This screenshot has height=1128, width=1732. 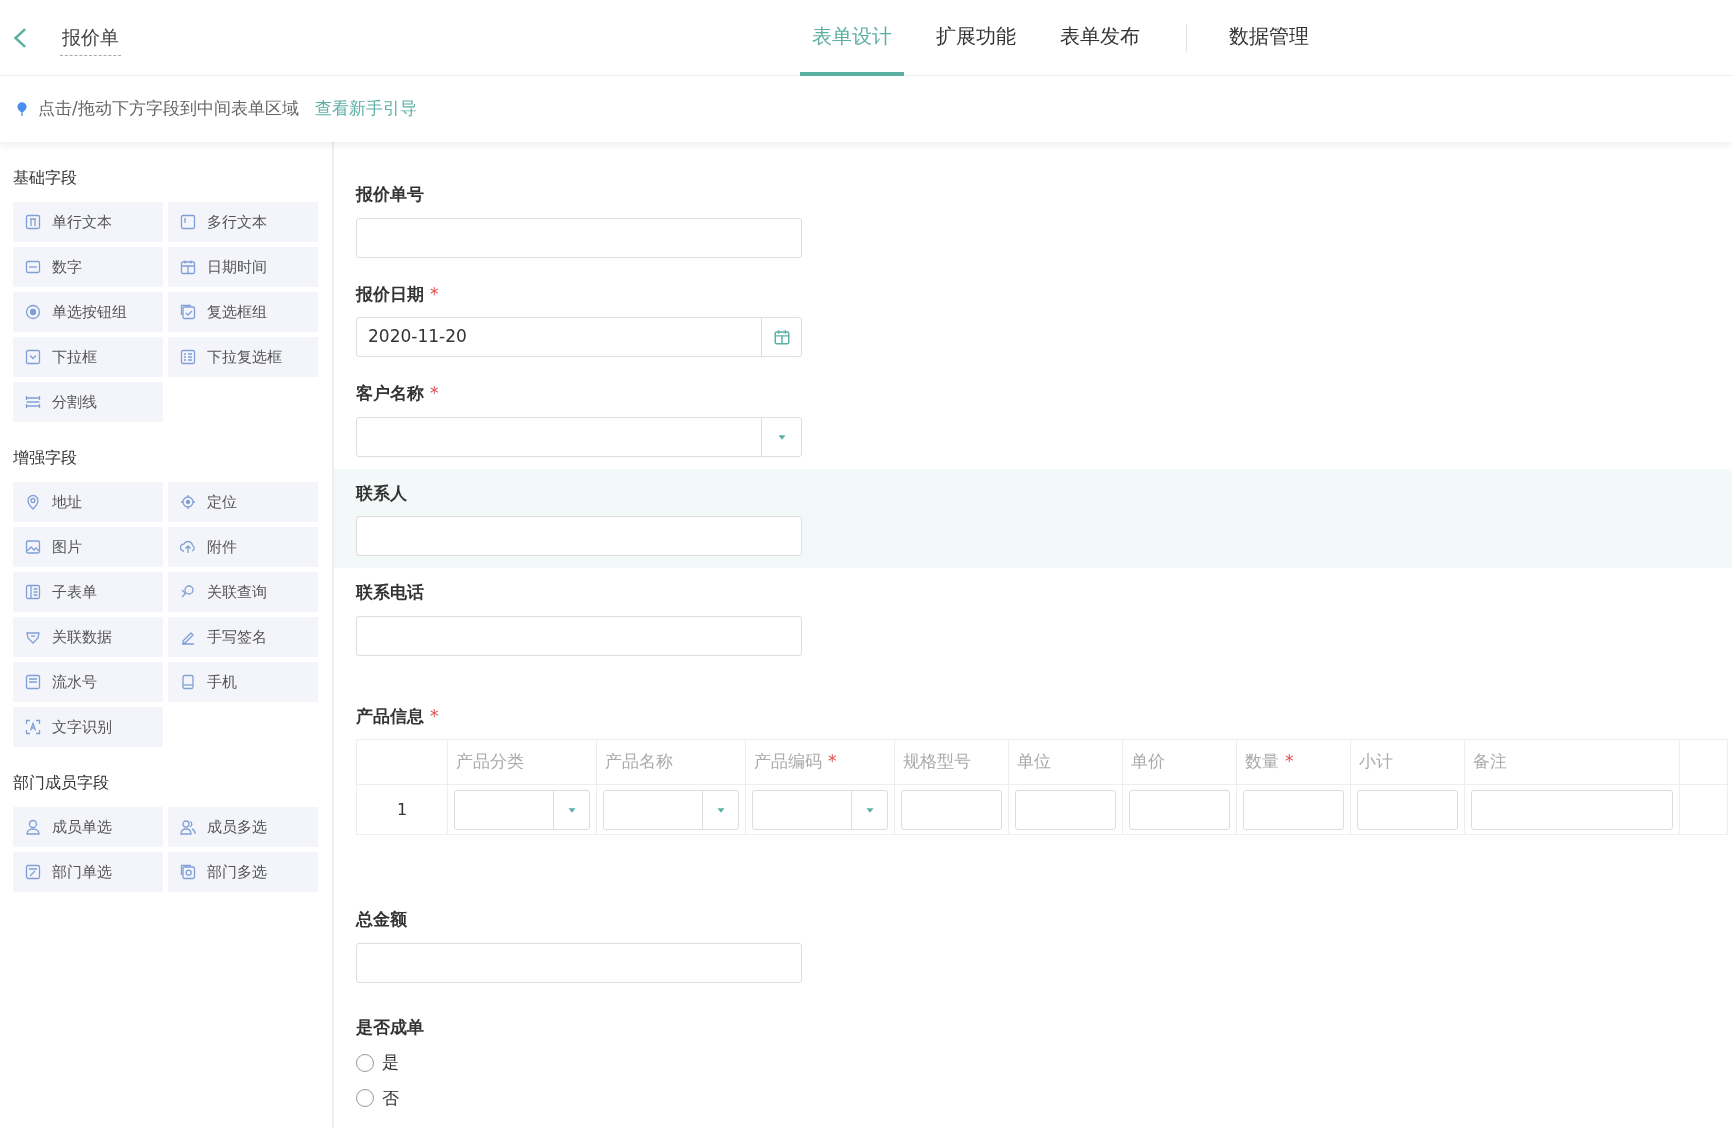 What do you see at coordinates (188, 222) in the screenshot?
I see `textarea-icon` at bounding box center [188, 222].